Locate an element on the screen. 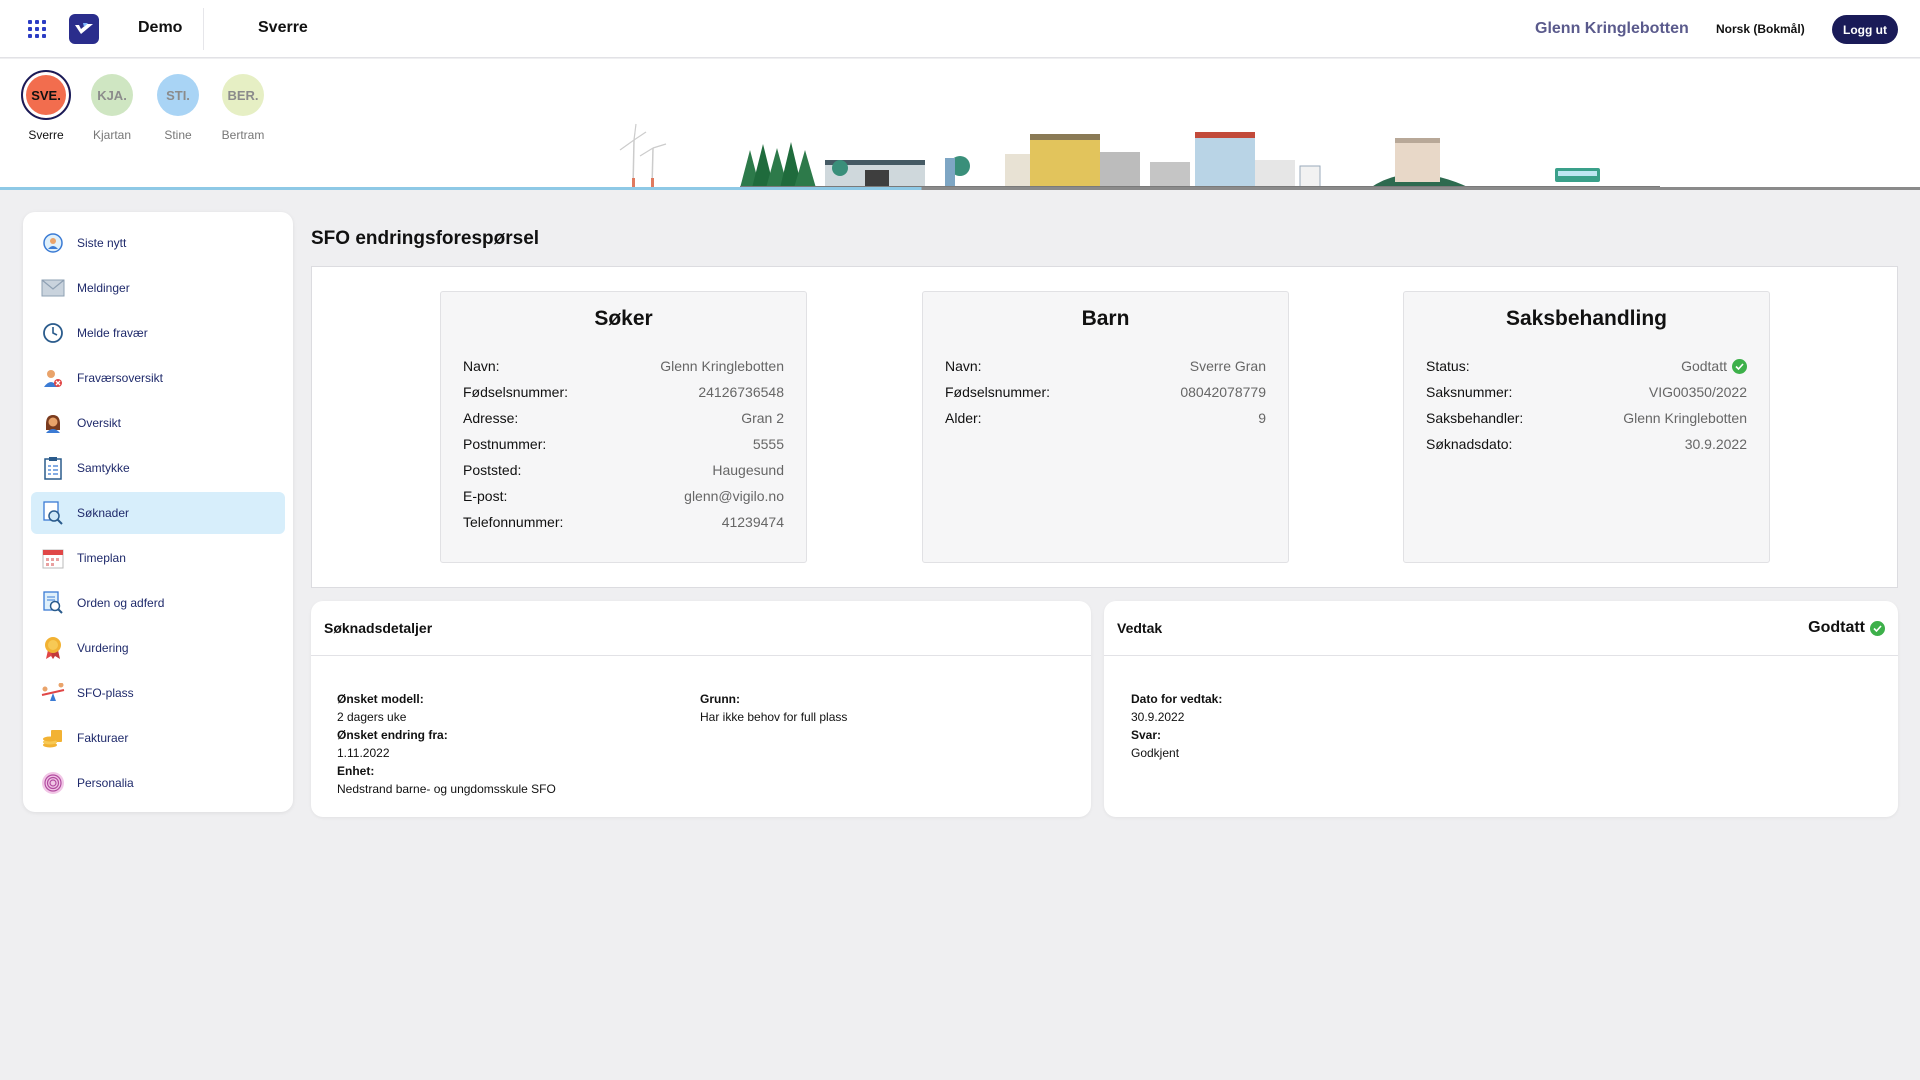  details-right-column: Grunn: Har ikke behov for full plass is located at coordinates (773, 708).